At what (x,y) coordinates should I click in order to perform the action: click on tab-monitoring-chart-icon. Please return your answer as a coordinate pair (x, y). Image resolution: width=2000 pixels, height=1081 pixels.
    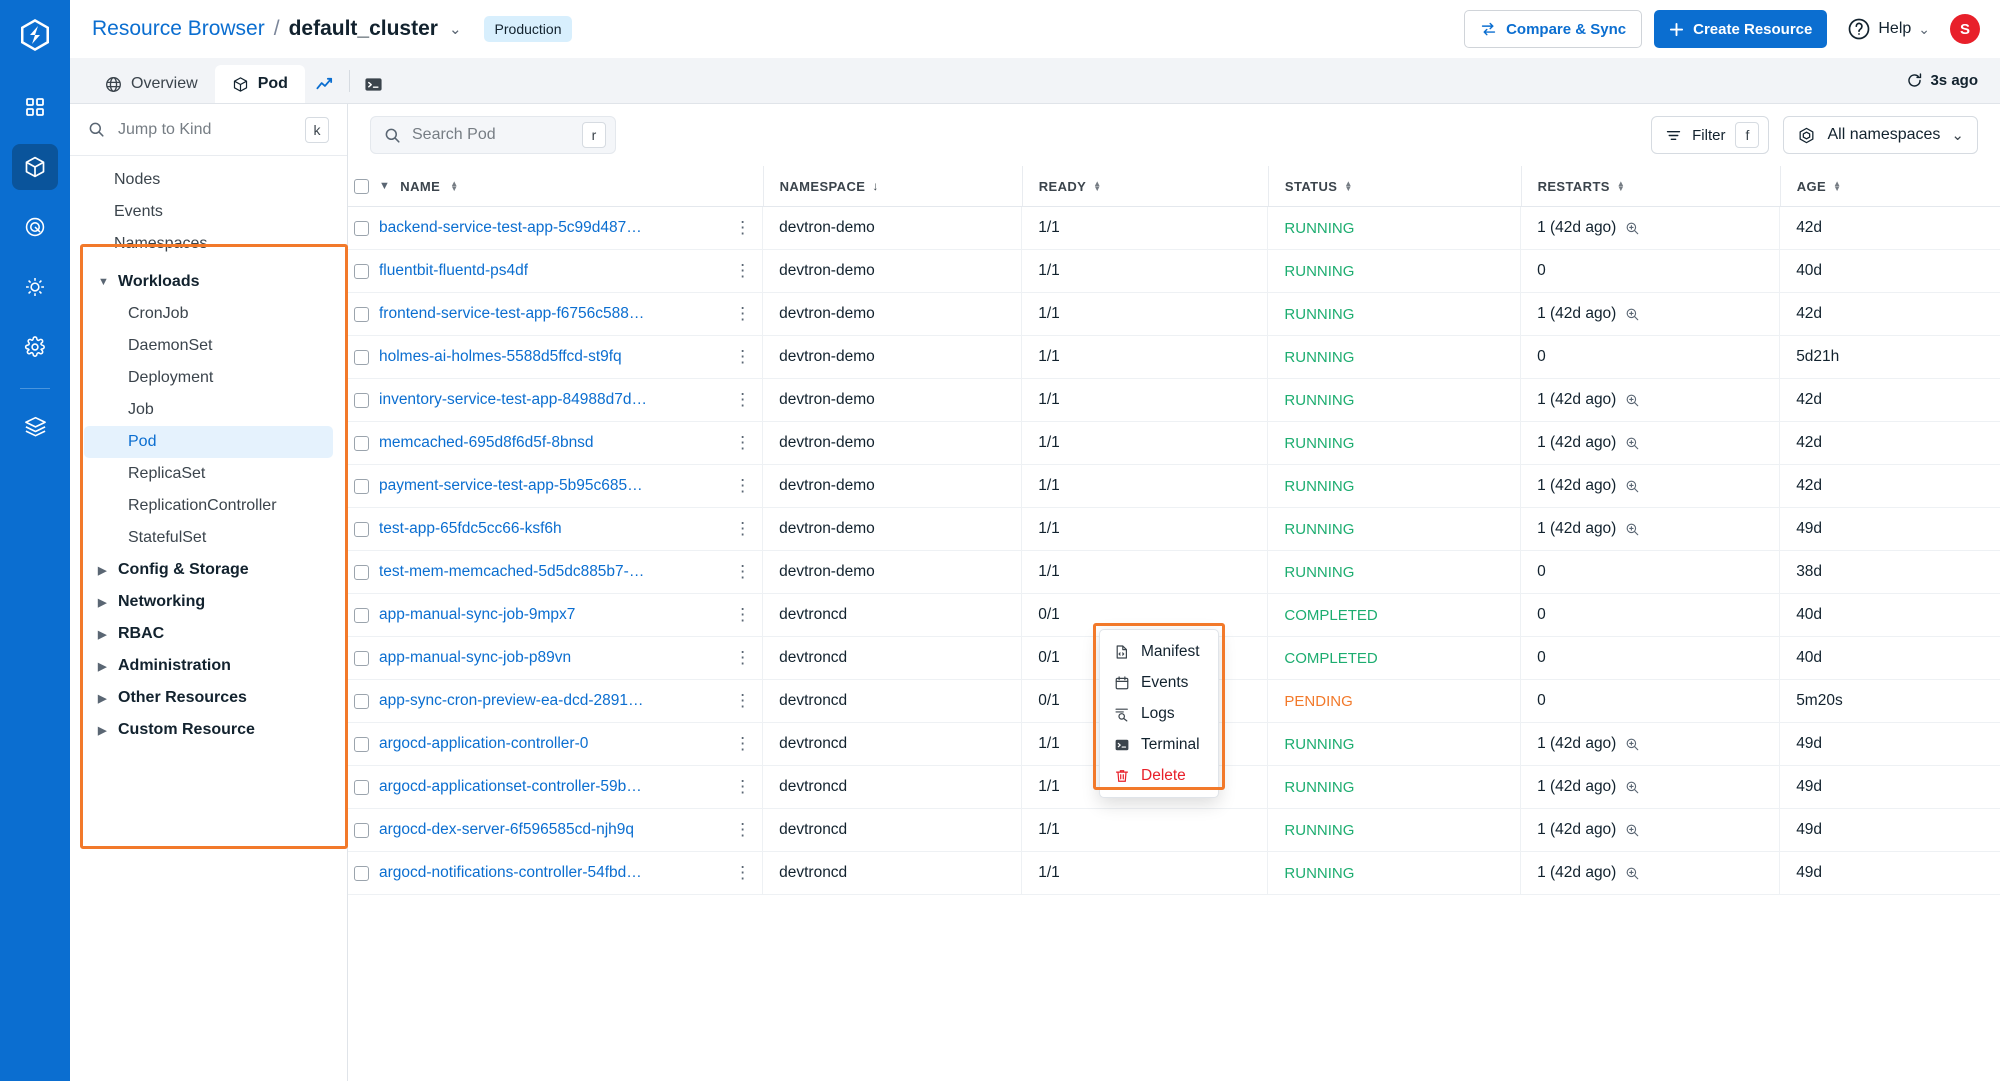
    Looking at the image, I should click on (325, 84).